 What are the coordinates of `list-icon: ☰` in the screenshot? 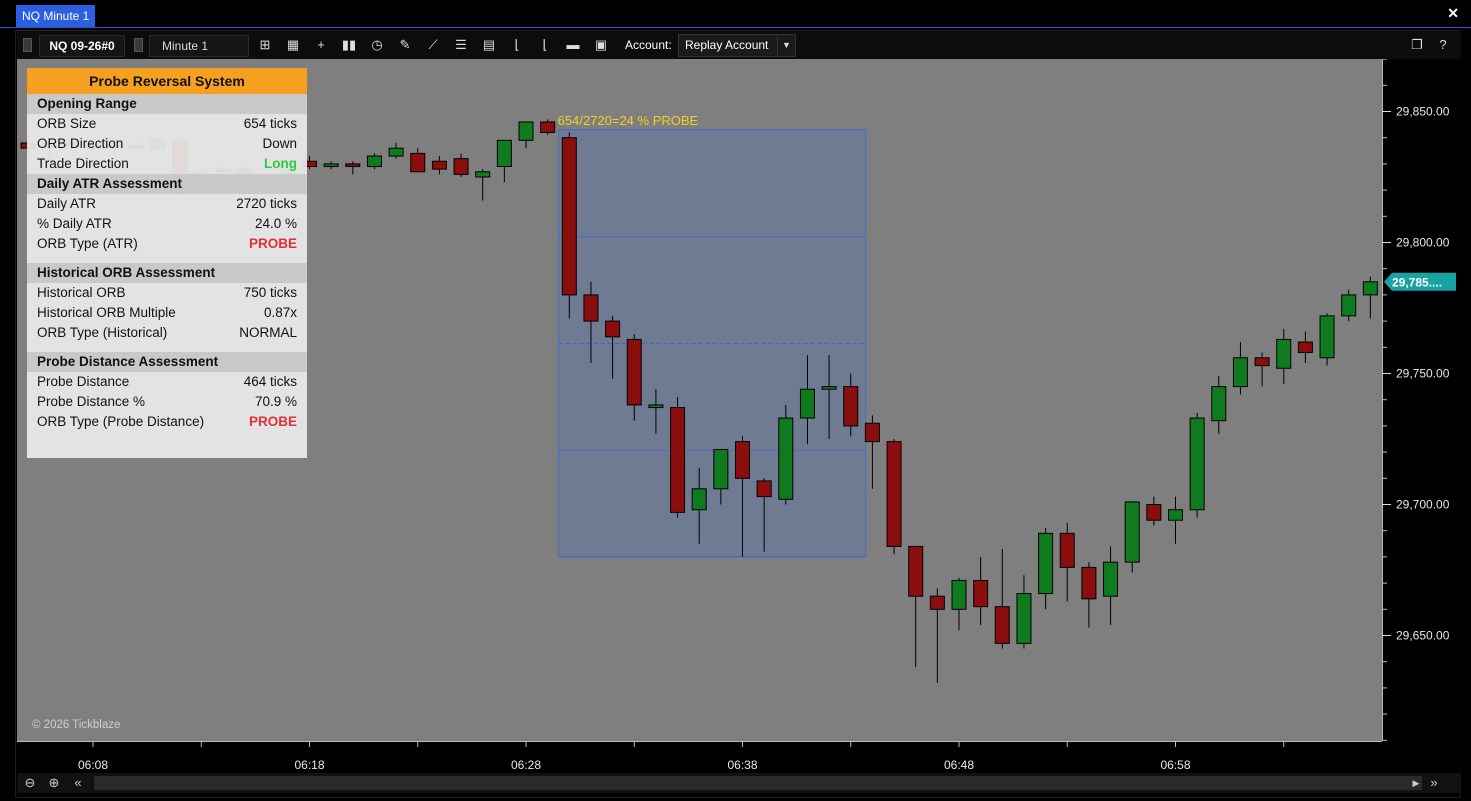 It's located at (461, 45).